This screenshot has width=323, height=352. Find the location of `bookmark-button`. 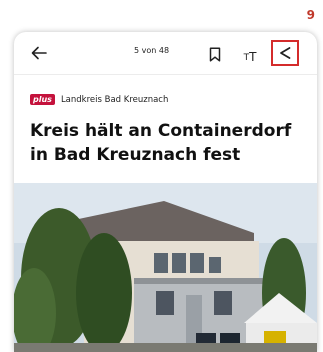

bookmark-button is located at coordinates (215, 54).